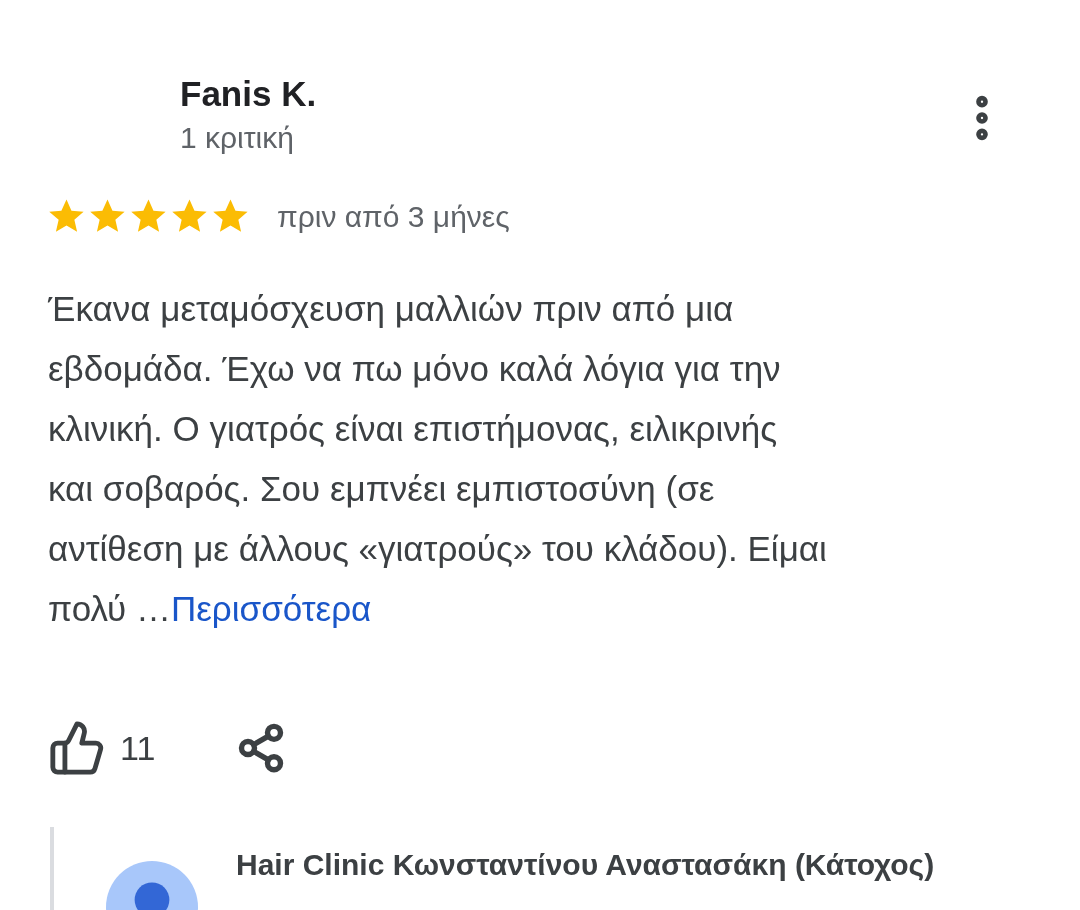 This screenshot has height=910, width=1080. Describe the element at coordinates (237, 138) in the screenshot. I see `review-count: 1 κριτική` at that location.